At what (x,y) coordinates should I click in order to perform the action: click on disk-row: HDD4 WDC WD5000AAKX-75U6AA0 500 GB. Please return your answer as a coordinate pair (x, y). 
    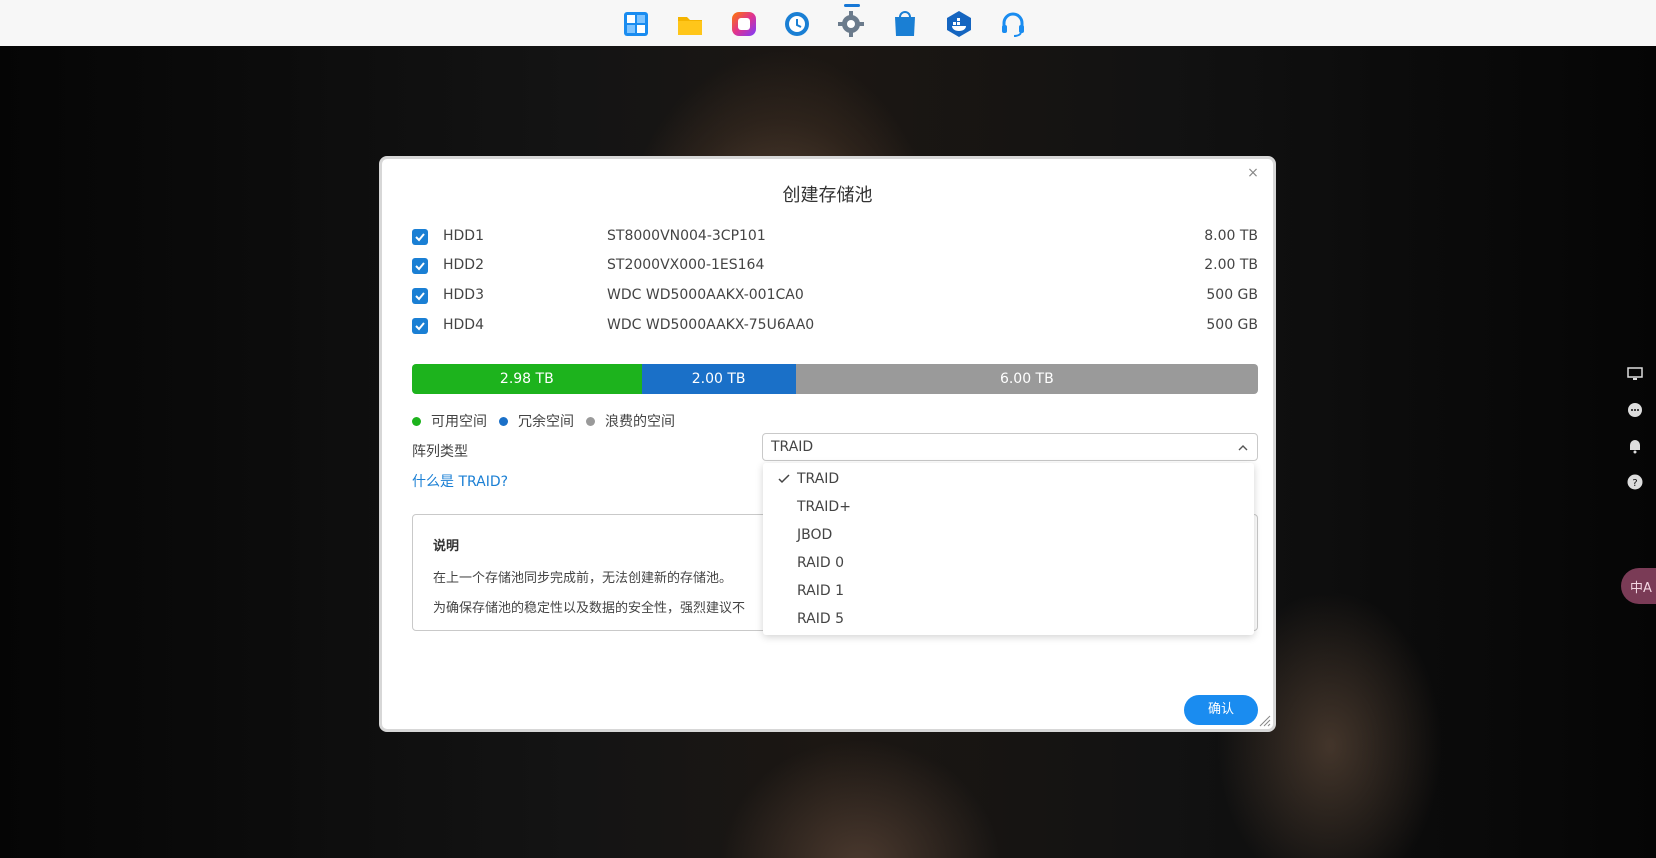
    Looking at the image, I should click on (835, 326).